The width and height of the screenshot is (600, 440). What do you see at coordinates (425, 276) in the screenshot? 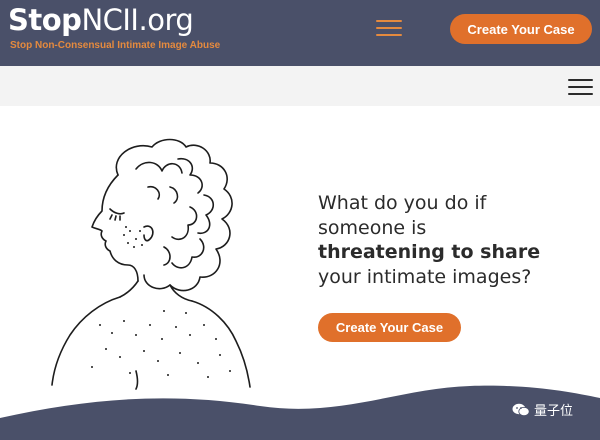
I see `headline-outro: your intimate images?` at bounding box center [425, 276].